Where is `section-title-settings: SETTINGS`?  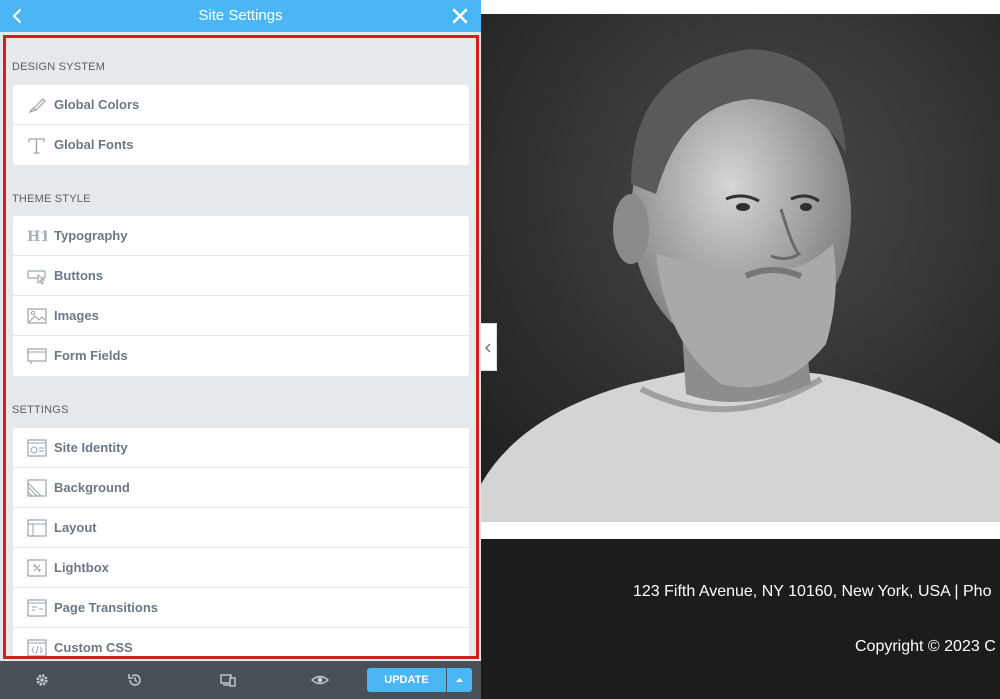
section-title-settings: SETTINGS is located at coordinates (40, 410).